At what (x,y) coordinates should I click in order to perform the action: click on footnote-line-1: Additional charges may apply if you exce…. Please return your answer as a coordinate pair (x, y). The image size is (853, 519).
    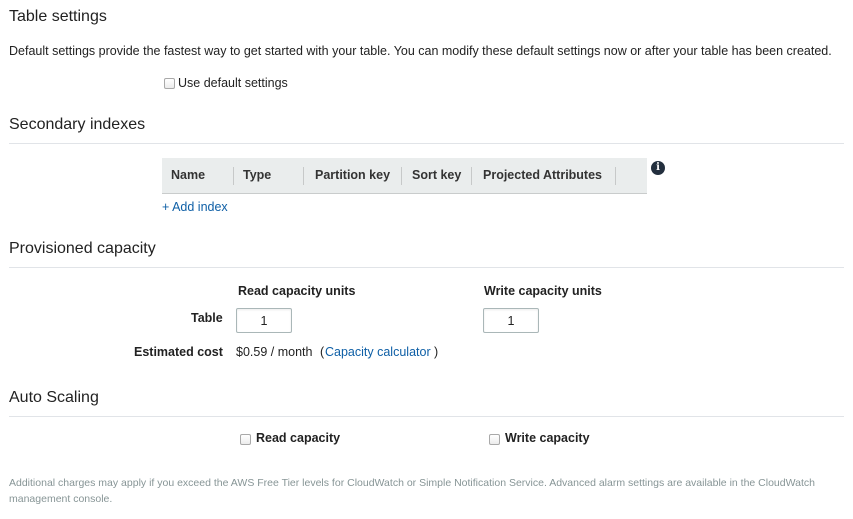
    Looking at the image, I should click on (412, 483).